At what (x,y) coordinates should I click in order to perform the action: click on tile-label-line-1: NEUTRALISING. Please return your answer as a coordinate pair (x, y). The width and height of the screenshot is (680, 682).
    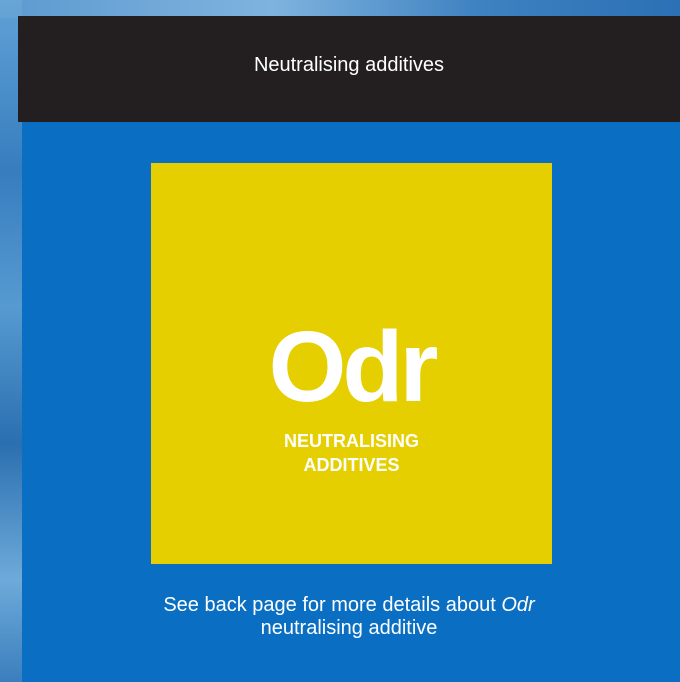
    Looking at the image, I should click on (351, 441).